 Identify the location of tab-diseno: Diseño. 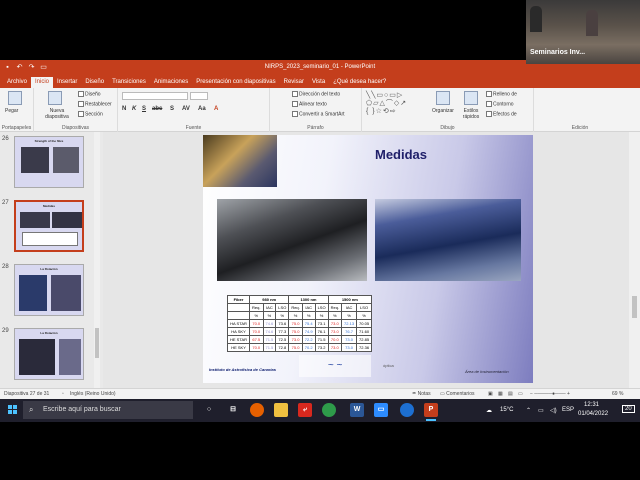
(94, 82).